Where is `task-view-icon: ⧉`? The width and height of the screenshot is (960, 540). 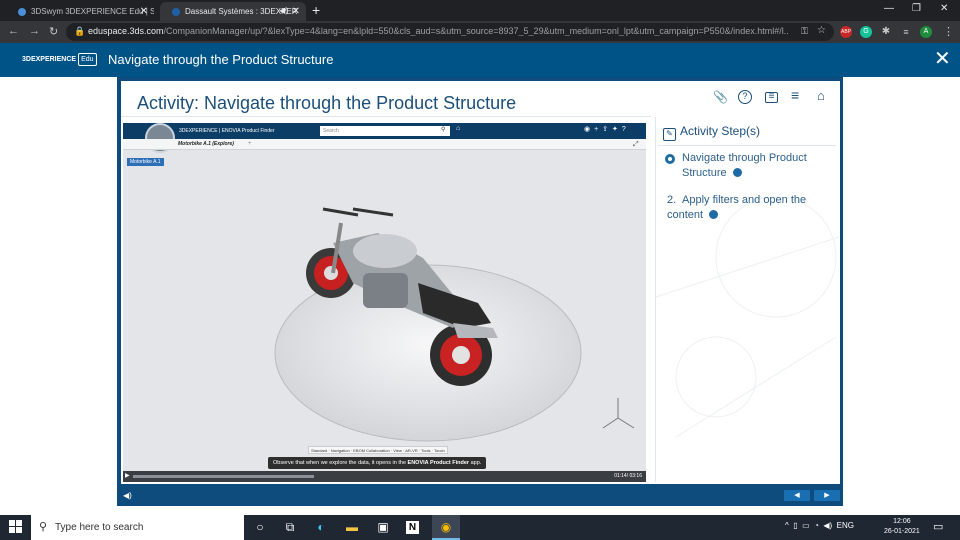 task-view-icon: ⧉ is located at coordinates (290, 527).